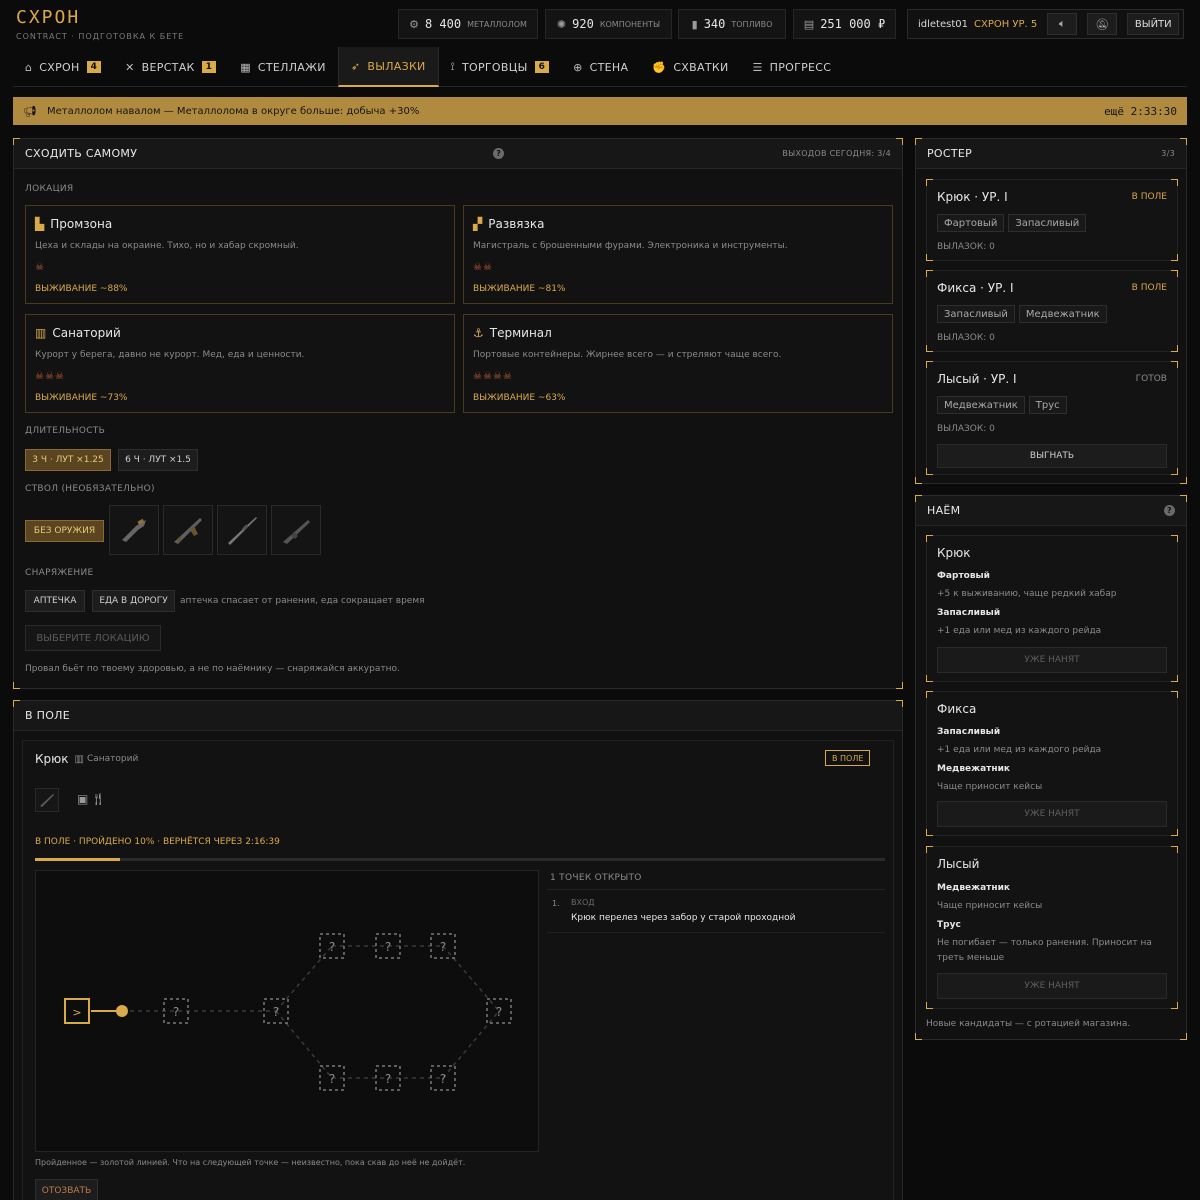 This screenshot has height=1200, width=1200. What do you see at coordinates (90, 489) in the screenshot?
I see `weapon-label: СТВОЛ (НЕОБЯЗАТЕЛЬНО)` at bounding box center [90, 489].